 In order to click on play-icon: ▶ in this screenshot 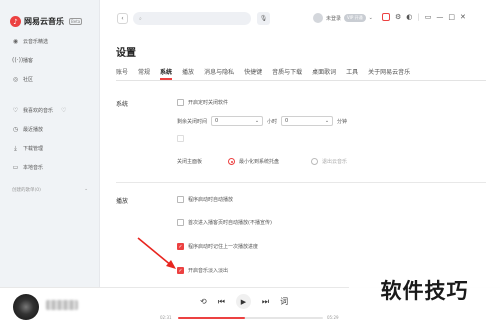, I will do `click(243, 301)`.